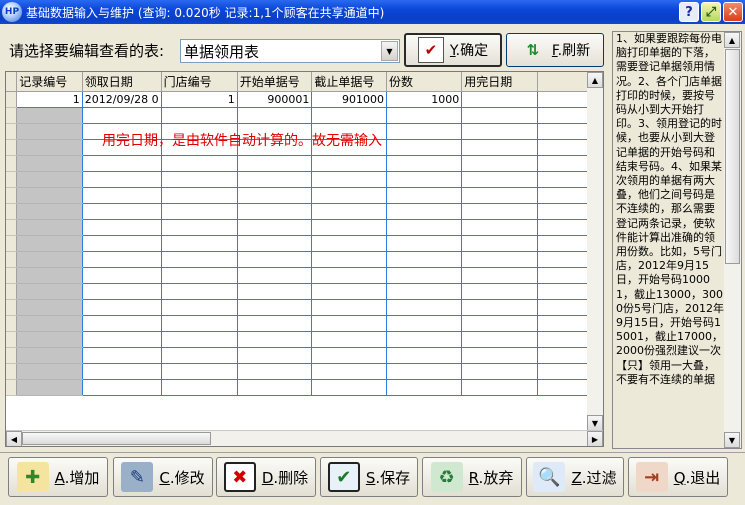  I want to click on help-scrollbar: ▲ ▼, so click(732, 240).